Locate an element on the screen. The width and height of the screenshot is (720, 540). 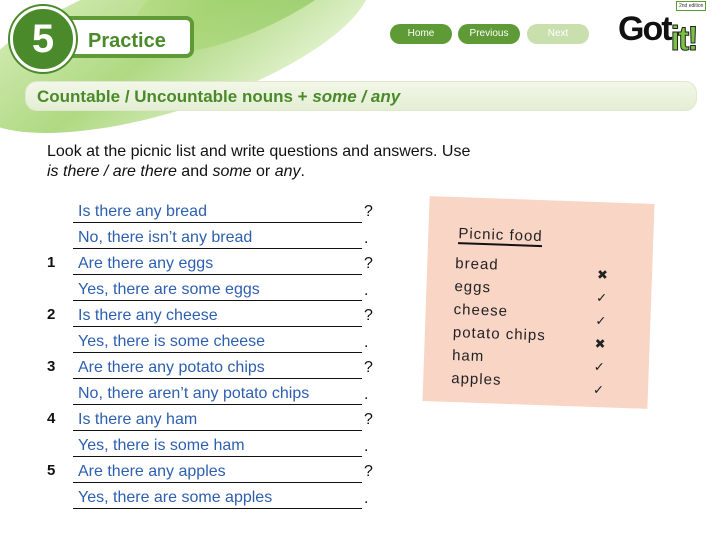
picnic-item: apples is located at coordinates (476, 379).